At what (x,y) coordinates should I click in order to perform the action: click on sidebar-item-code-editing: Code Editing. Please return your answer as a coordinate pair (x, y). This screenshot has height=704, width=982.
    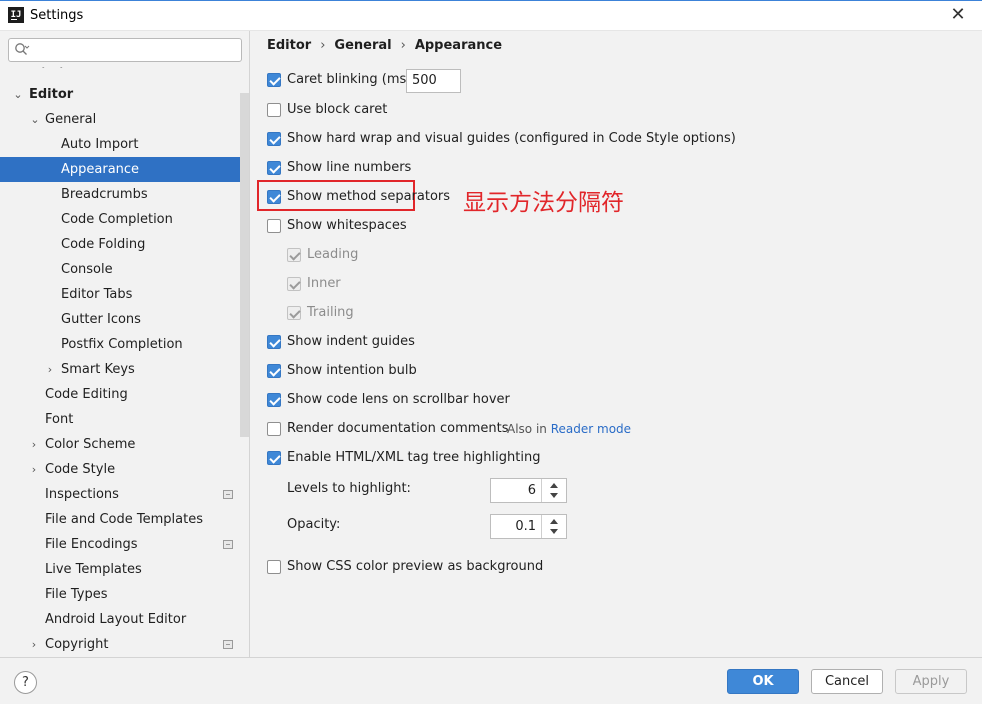
    Looking at the image, I should click on (124, 394).